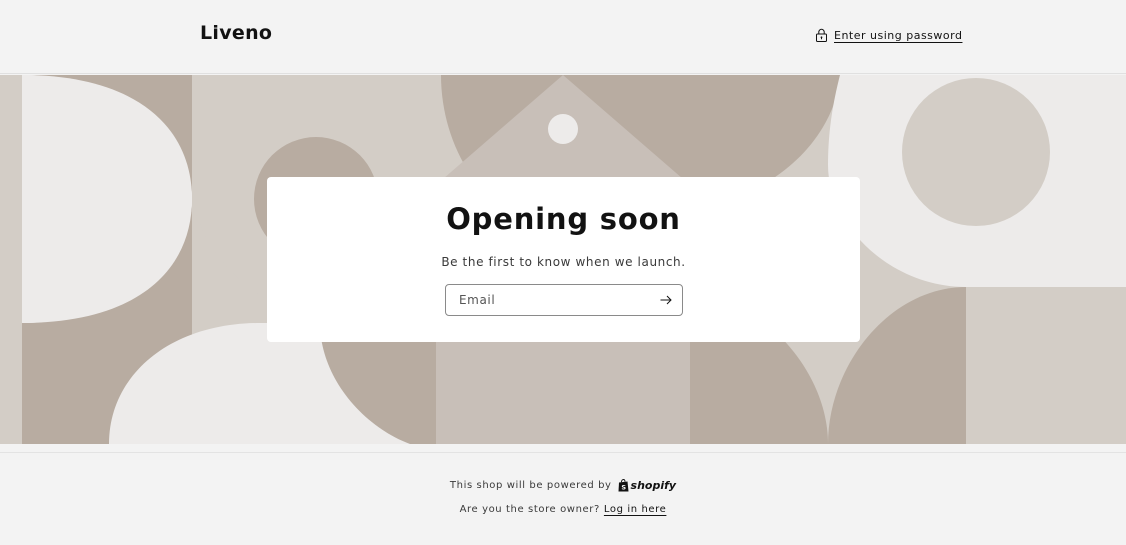  I want to click on submit-button, so click(666, 300).